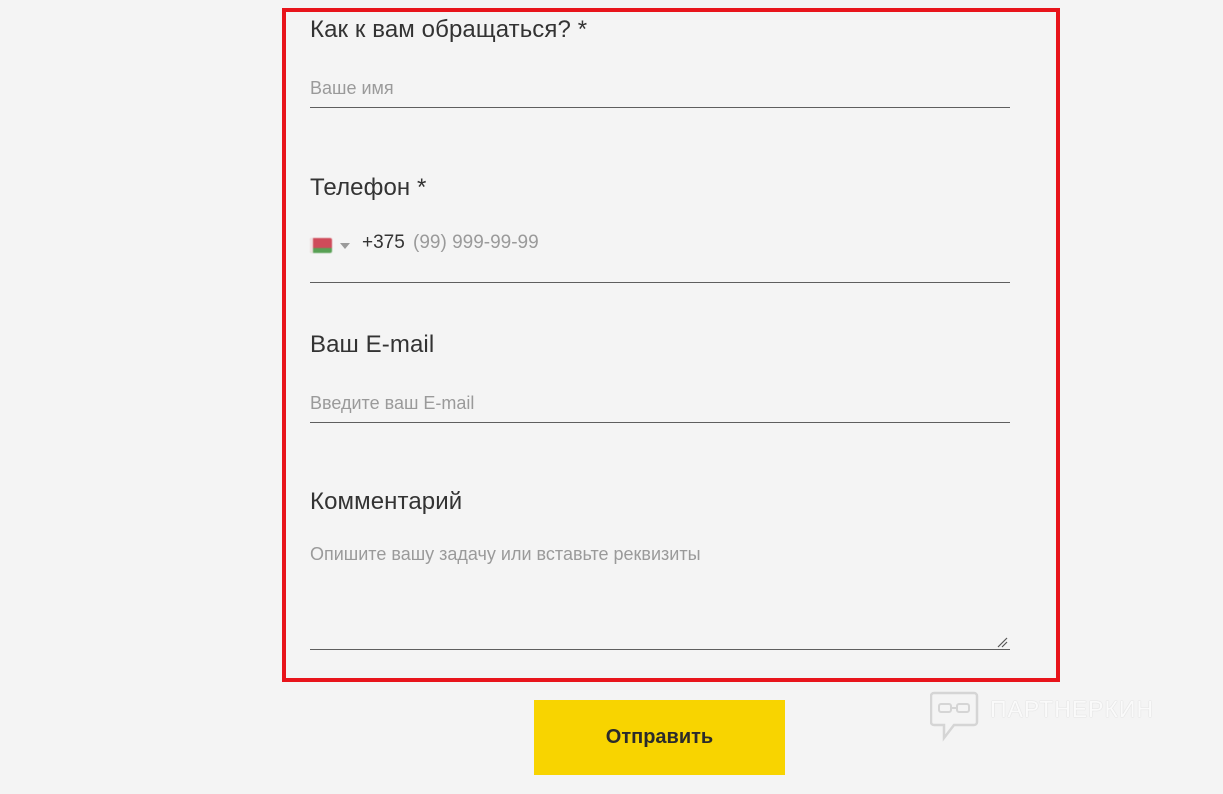  What do you see at coordinates (386, 501) in the screenshot?
I see `comment-label: Комментарий` at bounding box center [386, 501].